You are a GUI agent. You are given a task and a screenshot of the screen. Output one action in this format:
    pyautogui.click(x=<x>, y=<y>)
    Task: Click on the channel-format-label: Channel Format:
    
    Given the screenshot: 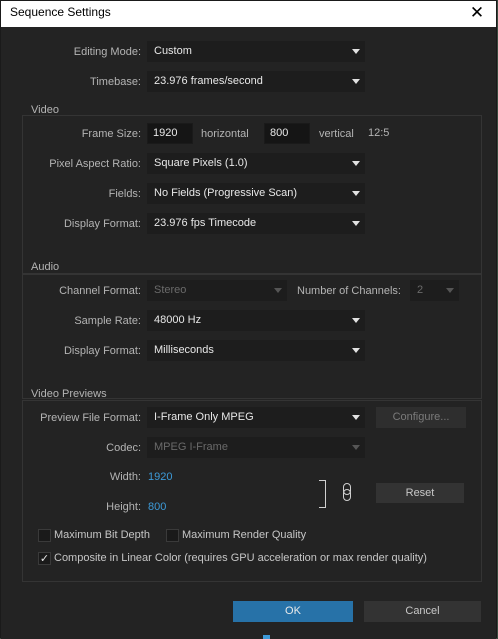 What is the action you would take?
    pyautogui.click(x=100, y=291)
    